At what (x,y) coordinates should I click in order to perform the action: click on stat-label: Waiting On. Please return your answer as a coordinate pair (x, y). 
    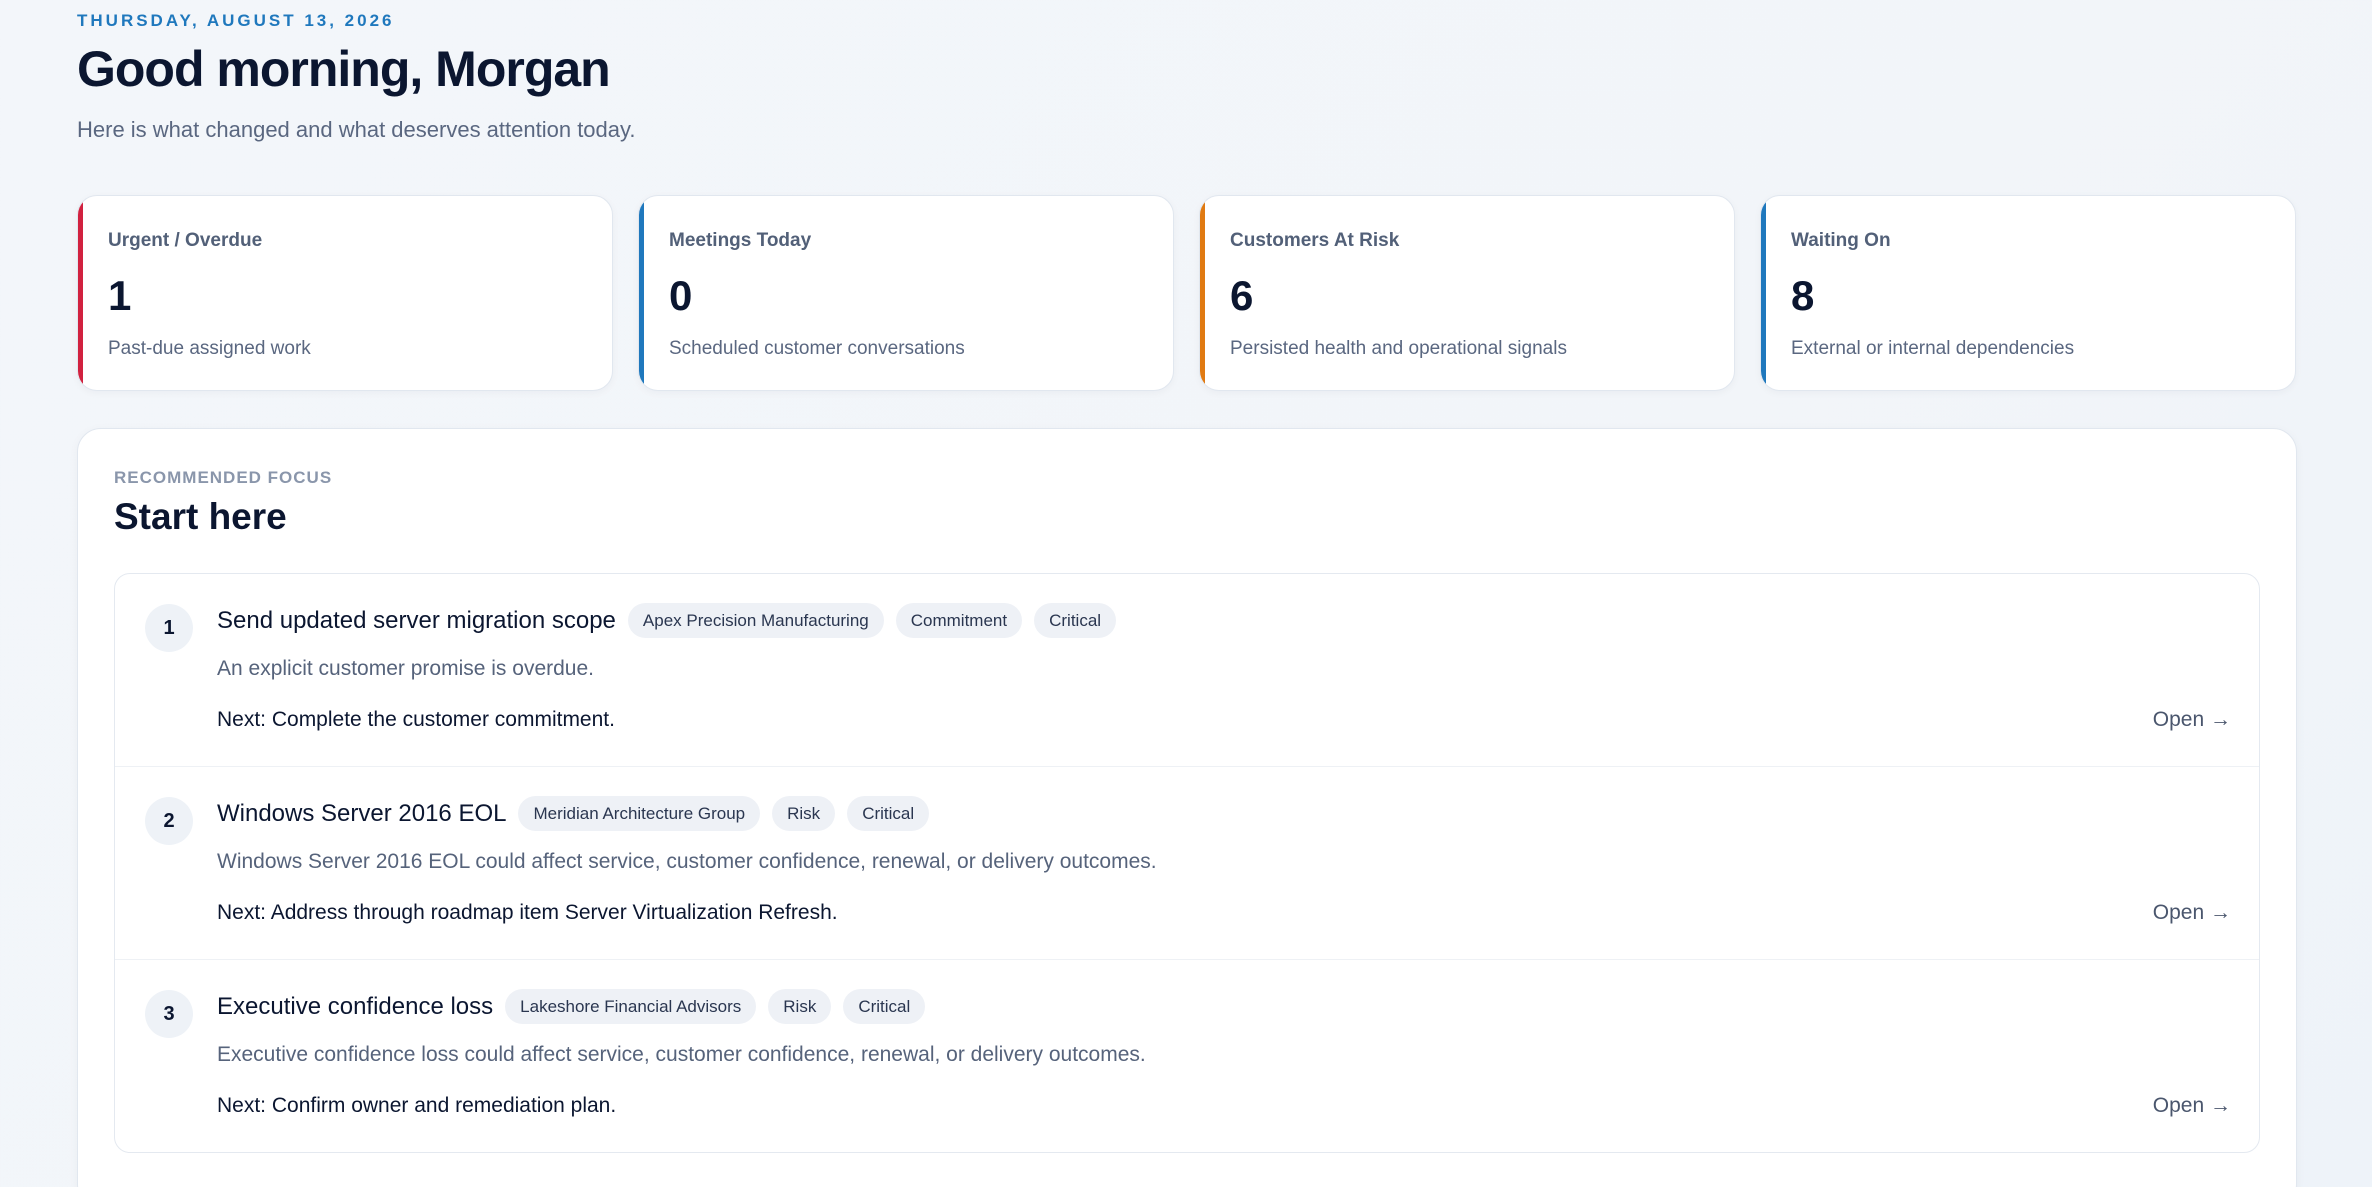
    Looking at the image, I should click on (1841, 240).